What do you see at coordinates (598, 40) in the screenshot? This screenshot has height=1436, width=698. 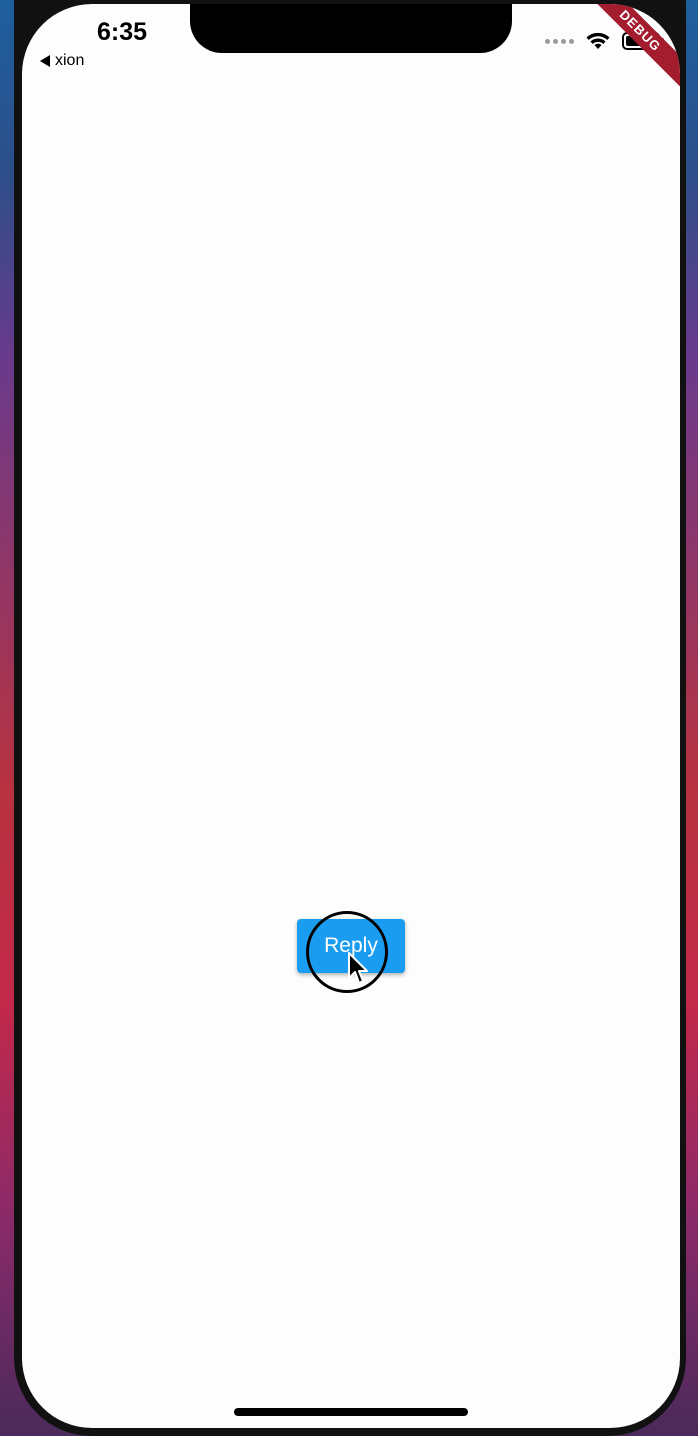 I see `wifi-icon` at bounding box center [598, 40].